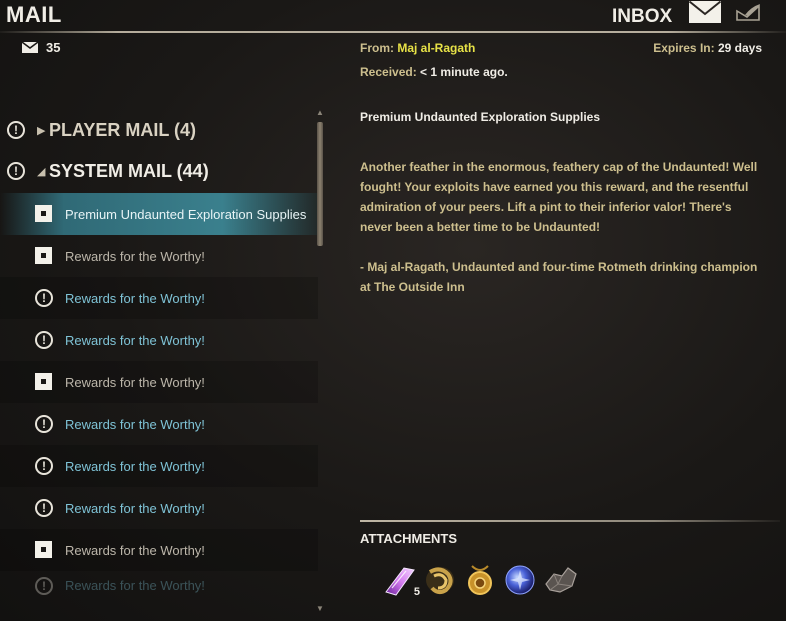 The width and height of the screenshot is (786, 621). What do you see at coordinates (416, 592) in the screenshot?
I see `attachment-quantity: 5` at bounding box center [416, 592].